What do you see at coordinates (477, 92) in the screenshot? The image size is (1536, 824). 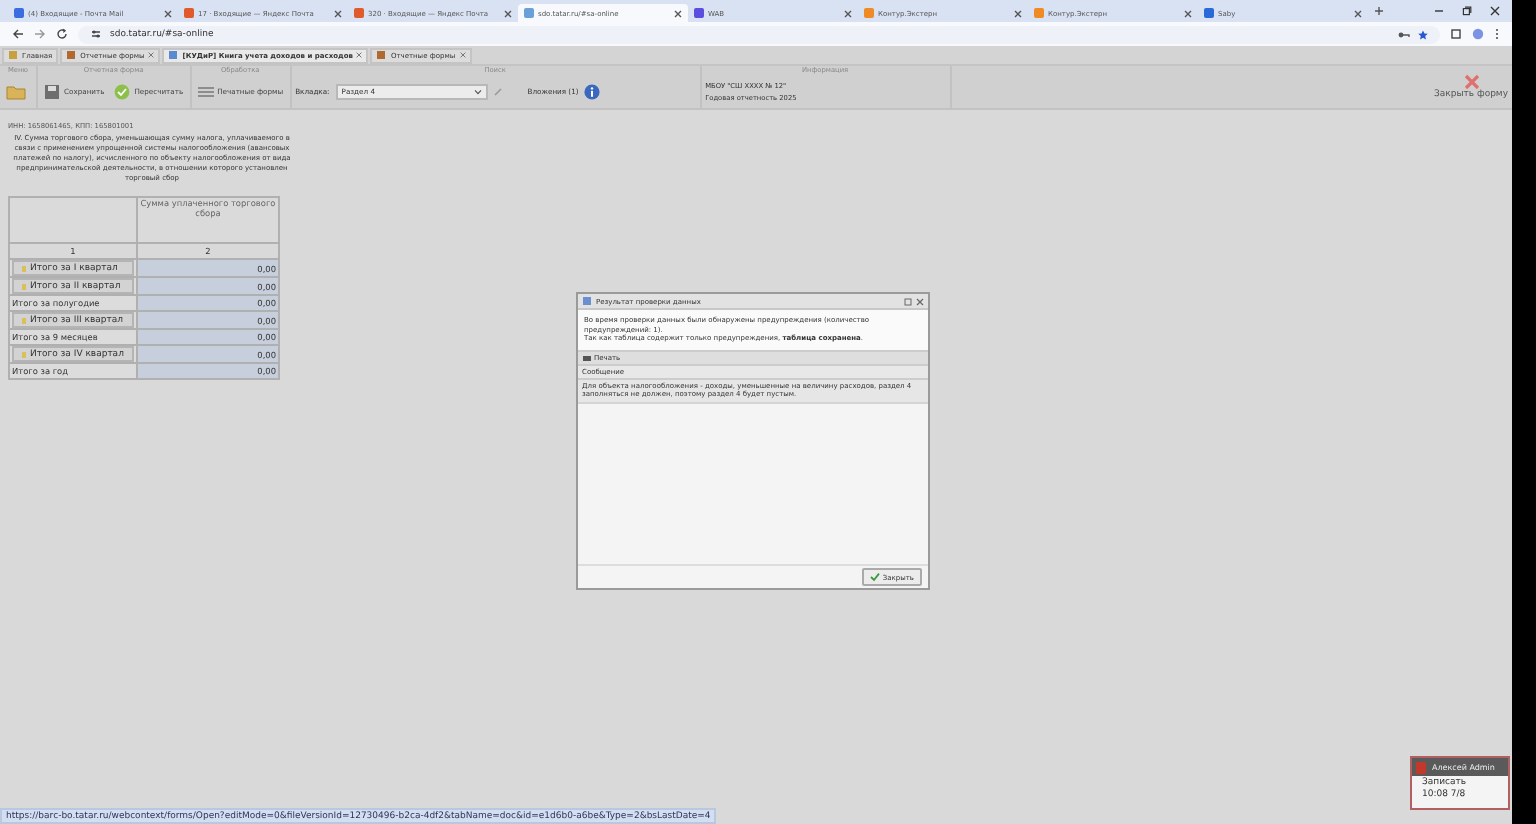 I see `caret-icon` at bounding box center [477, 92].